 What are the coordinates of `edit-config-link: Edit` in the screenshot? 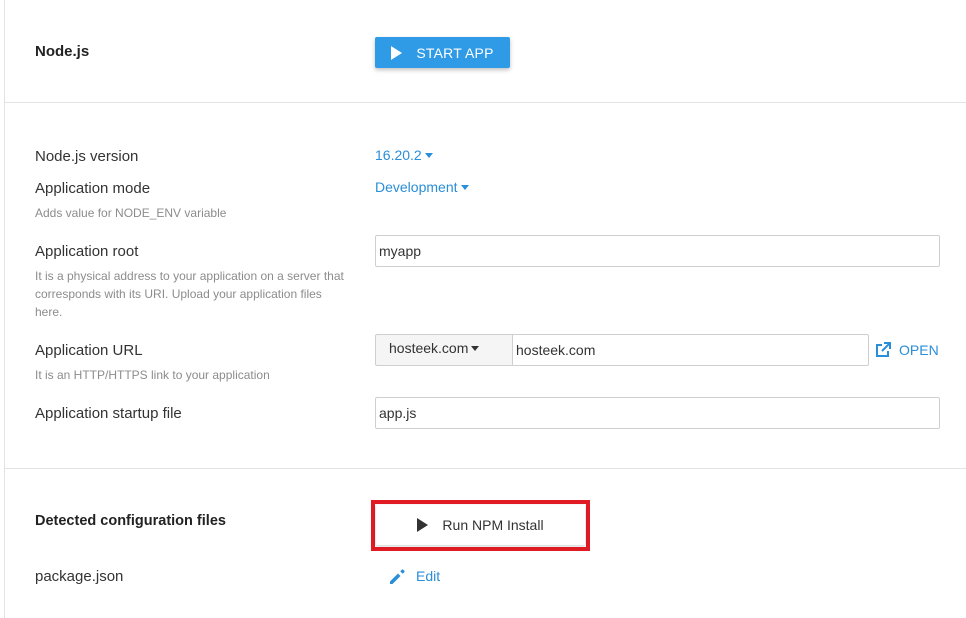 It's located at (414, 576).